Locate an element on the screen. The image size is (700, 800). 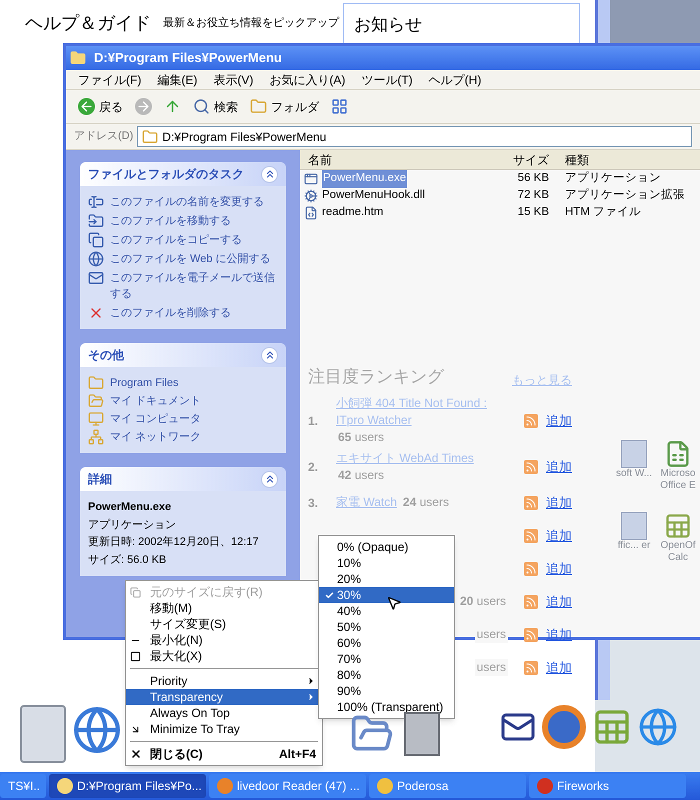
folder-icon is located at coordinates (258, 106).